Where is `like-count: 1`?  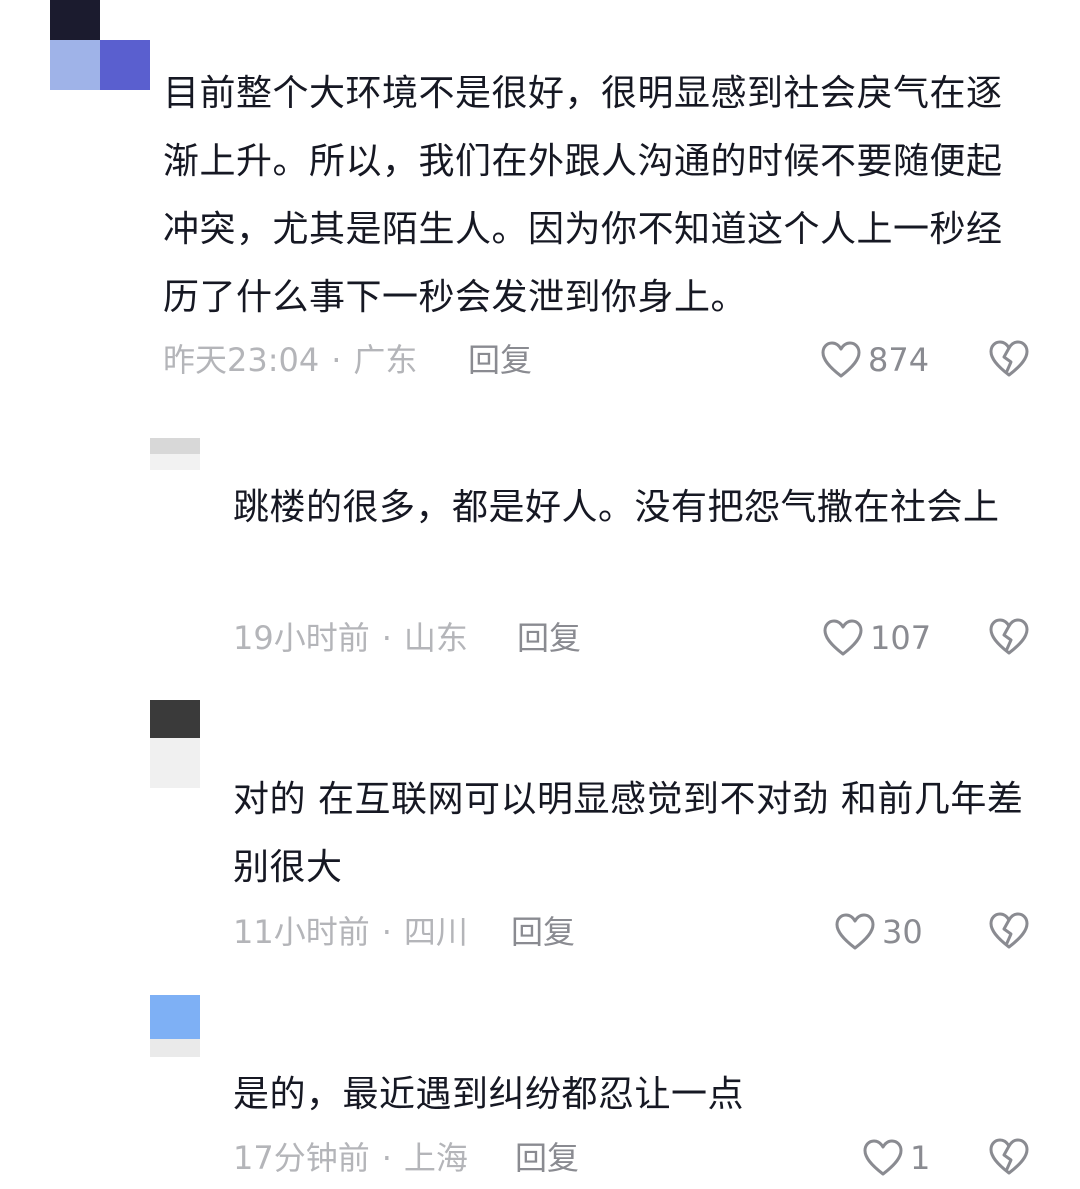 like-count: 1 is located at coordinates (920, 1158).